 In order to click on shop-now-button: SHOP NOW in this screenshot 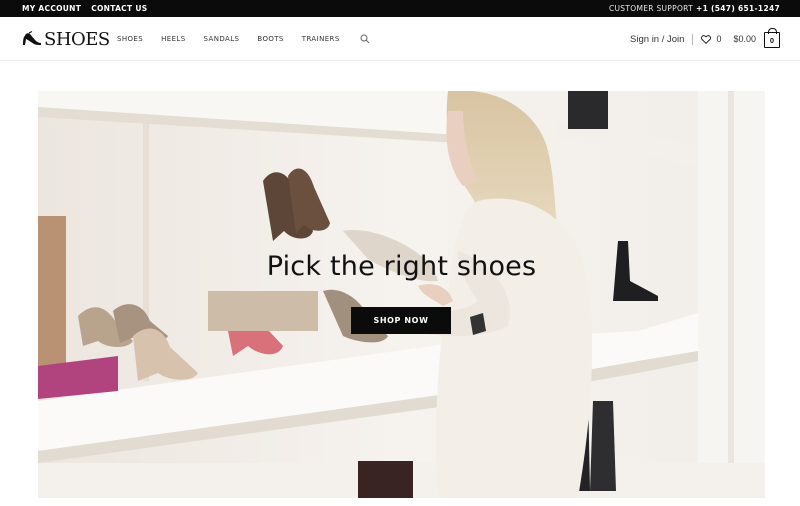, I will do `click(401, 320)`.